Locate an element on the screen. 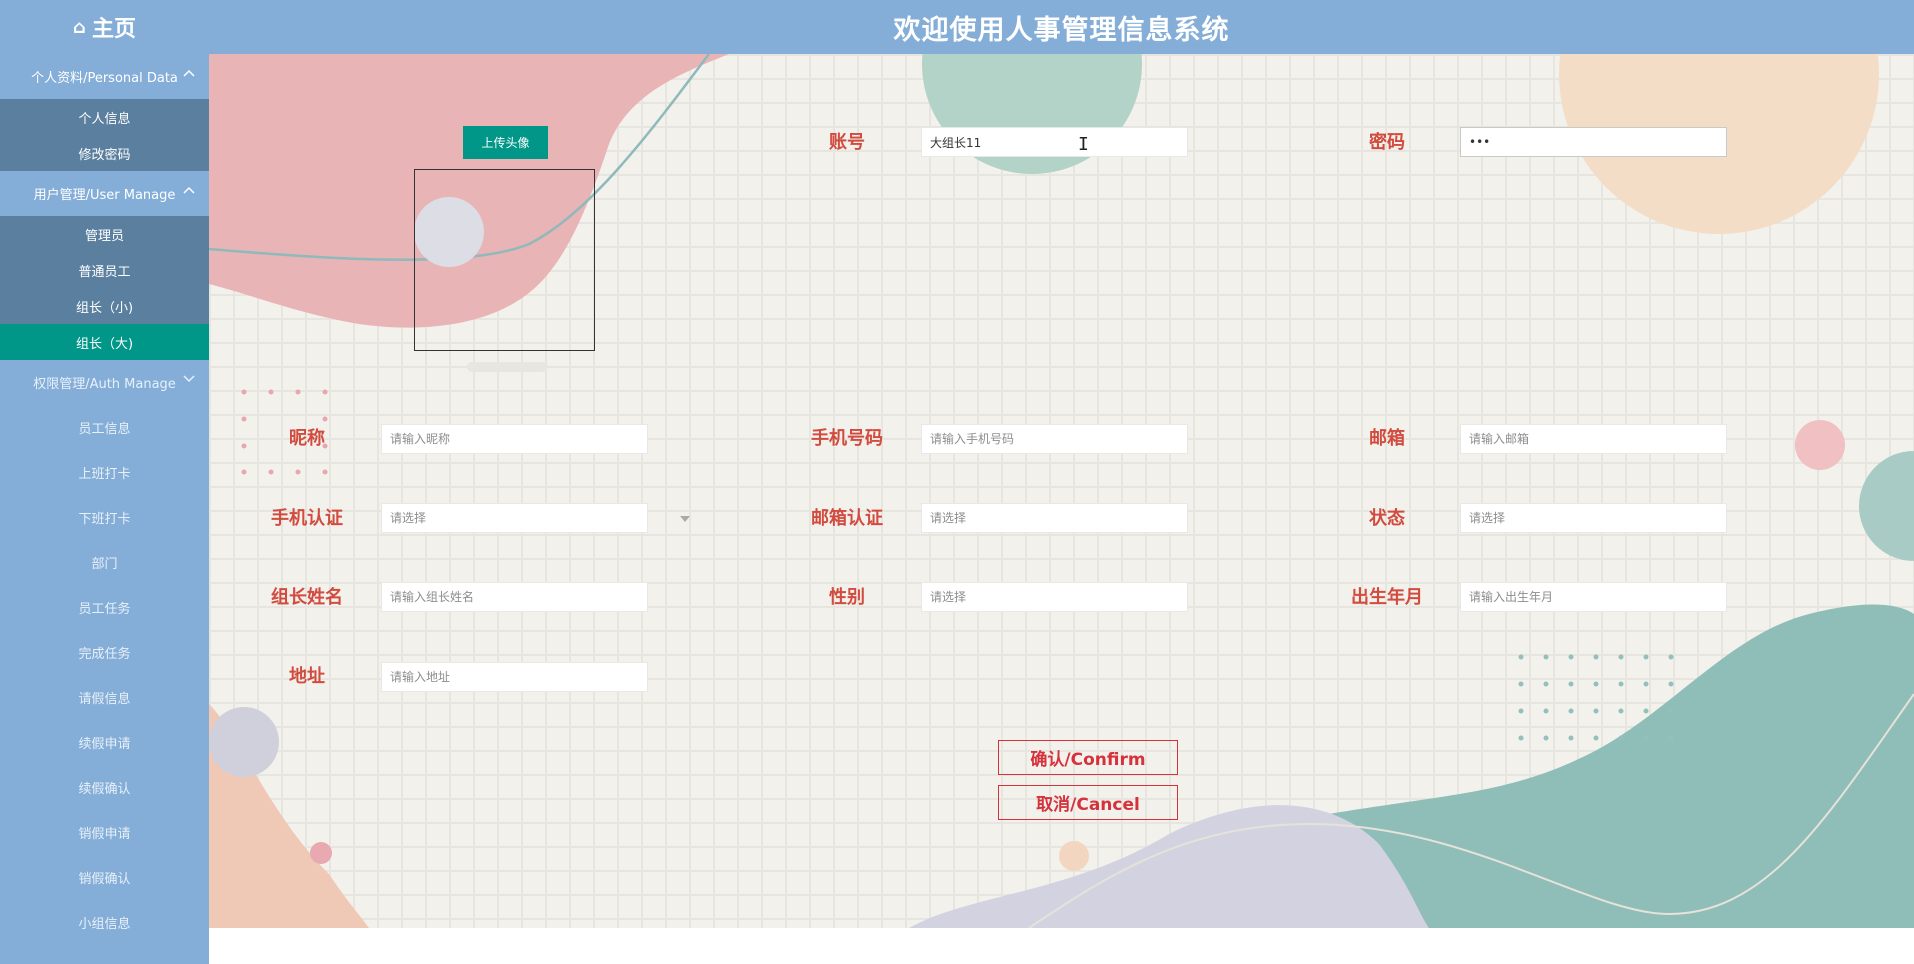 Image resolution: width=1914 pixels, height=964 pixels. dropdown-caret-icon is located at coordinates (685, 519).